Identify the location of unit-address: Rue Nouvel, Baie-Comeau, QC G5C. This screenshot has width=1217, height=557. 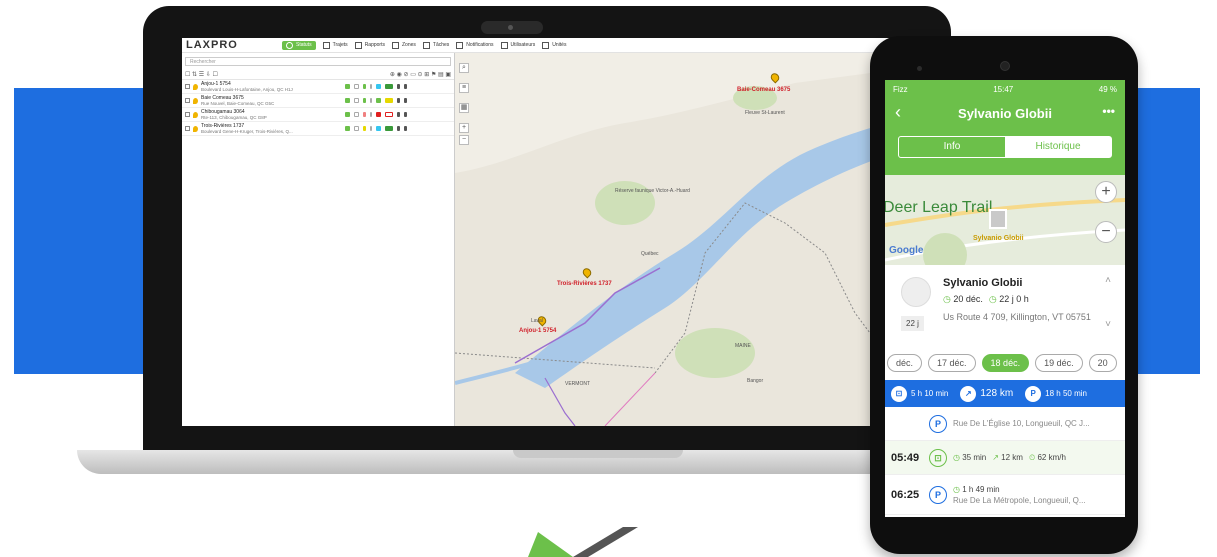
(238, 103).